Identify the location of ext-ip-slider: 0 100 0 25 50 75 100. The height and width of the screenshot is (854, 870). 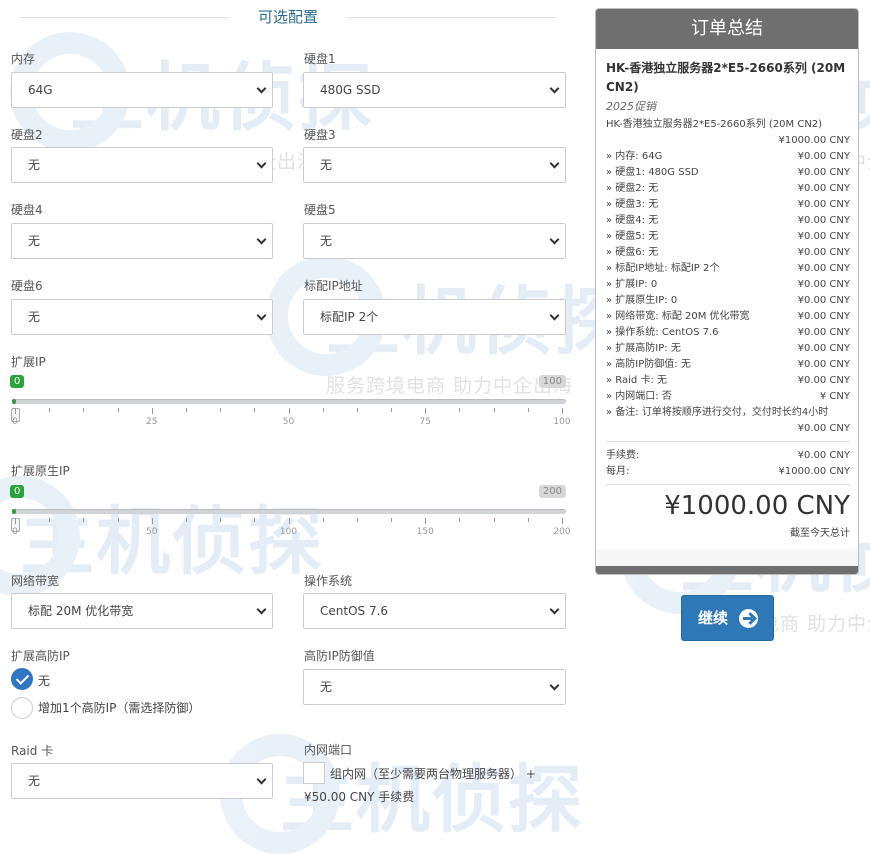
(290, 407).